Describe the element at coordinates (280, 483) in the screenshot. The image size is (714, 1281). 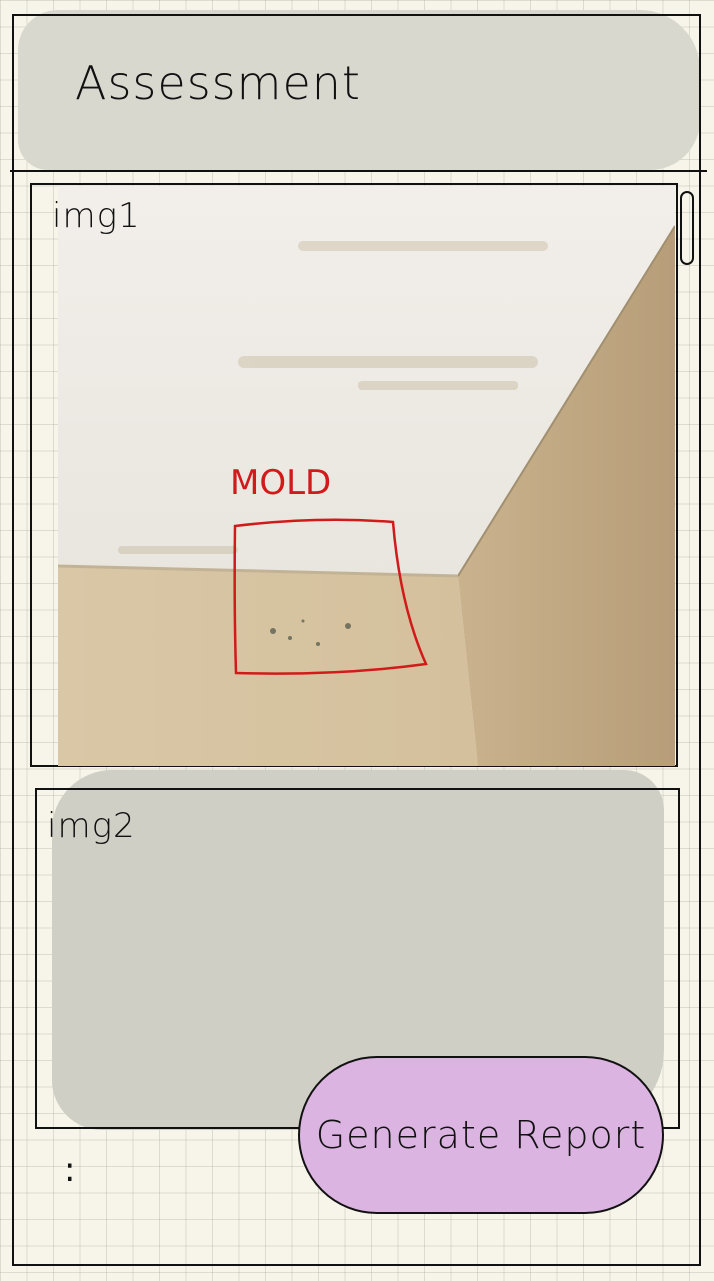
I see `mold-annotation: MOLD` at that location.